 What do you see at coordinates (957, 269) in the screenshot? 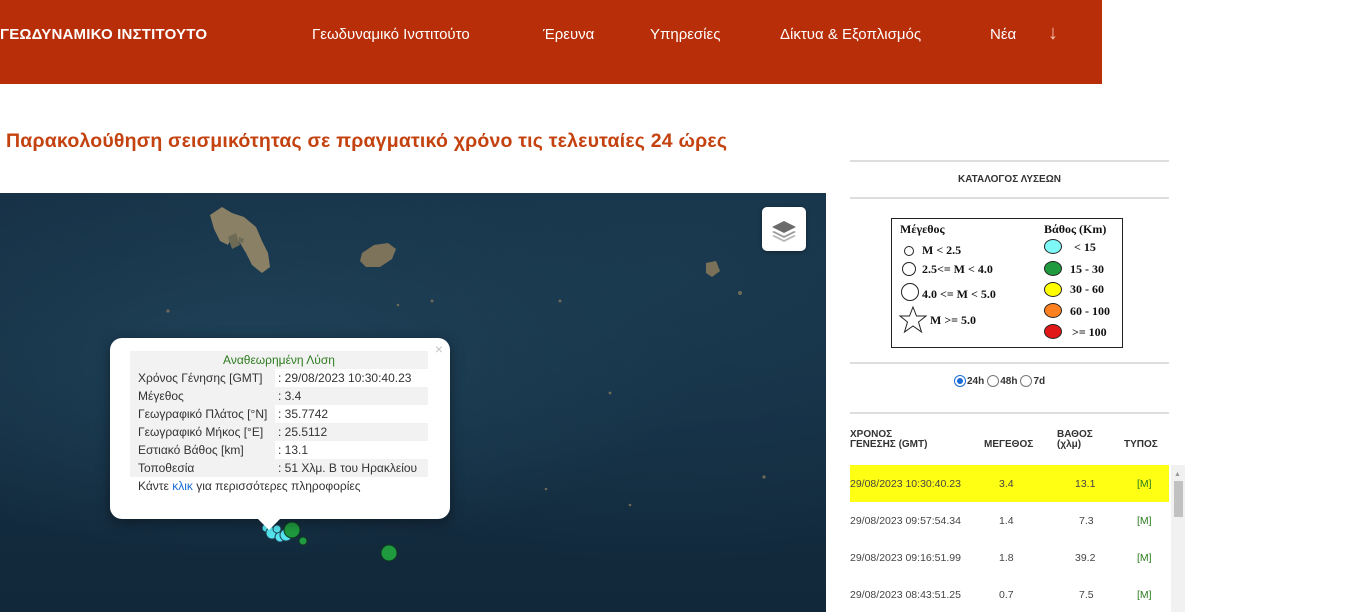
I see `legend-magnitude-item: 2.5<= M < 4.0` at bounding box center [957, 269].